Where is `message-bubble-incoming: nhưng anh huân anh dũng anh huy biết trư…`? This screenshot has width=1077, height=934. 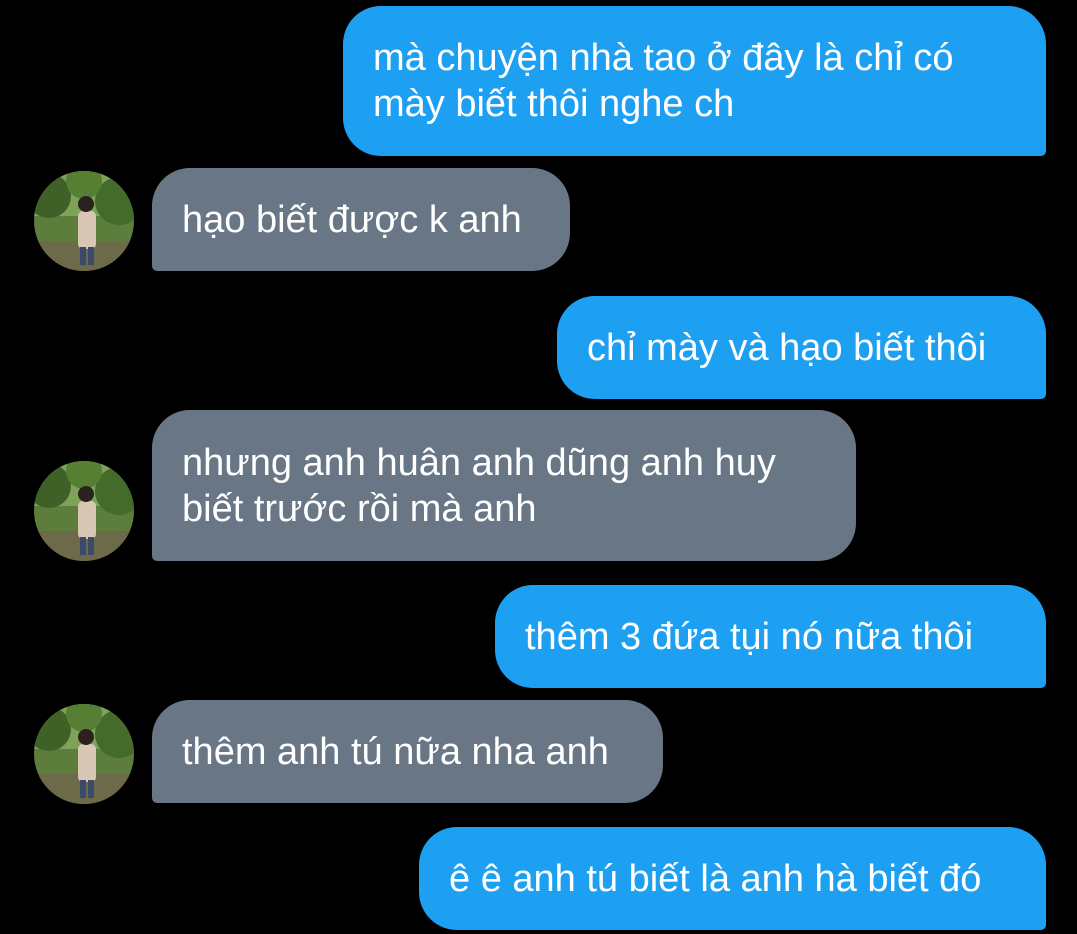
message-bubble-incoming: nhưng anh huân anh dũng anh huy biết trư… is located at coordinates (504, 485).